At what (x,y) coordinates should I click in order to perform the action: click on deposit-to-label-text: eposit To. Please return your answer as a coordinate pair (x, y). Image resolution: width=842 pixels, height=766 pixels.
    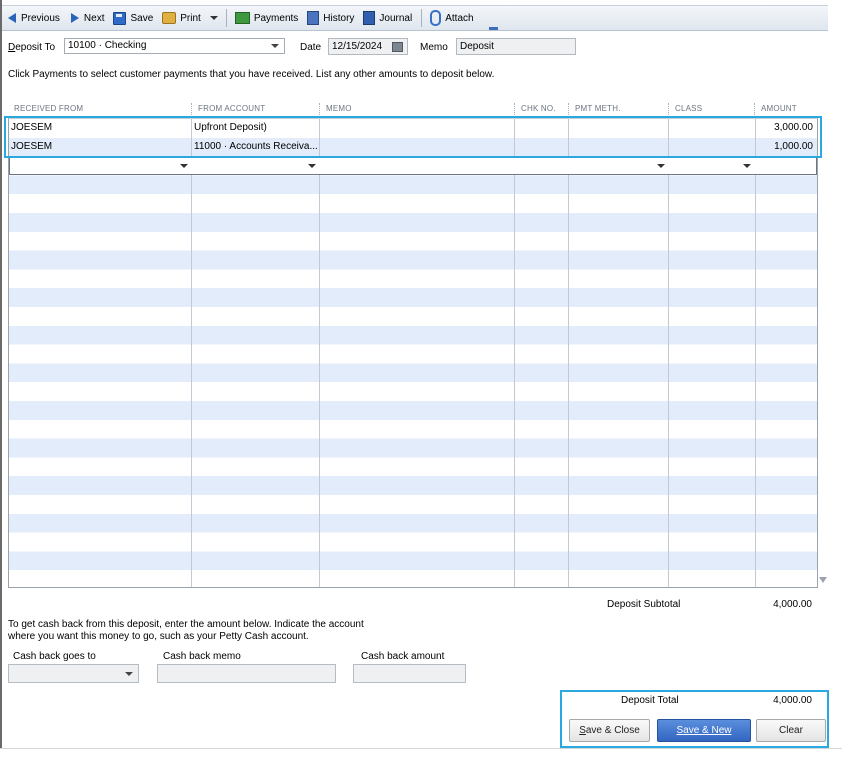
    Looking at the image, I should click on (35, 47).